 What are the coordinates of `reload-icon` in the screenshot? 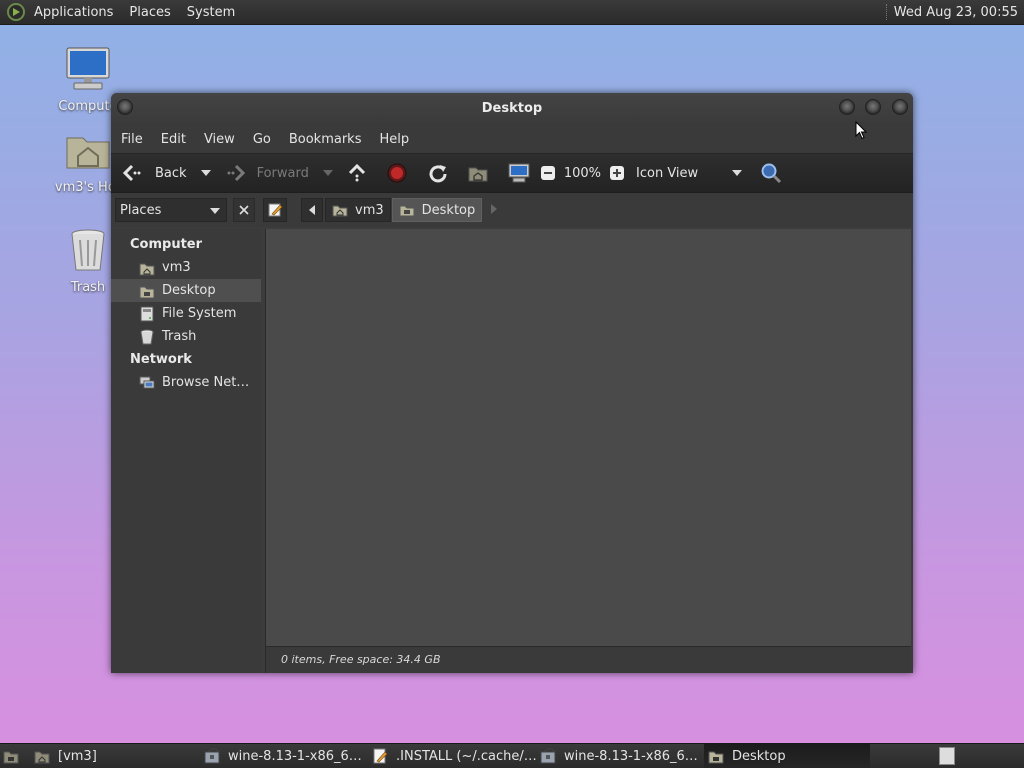 It's located at (438, 174).